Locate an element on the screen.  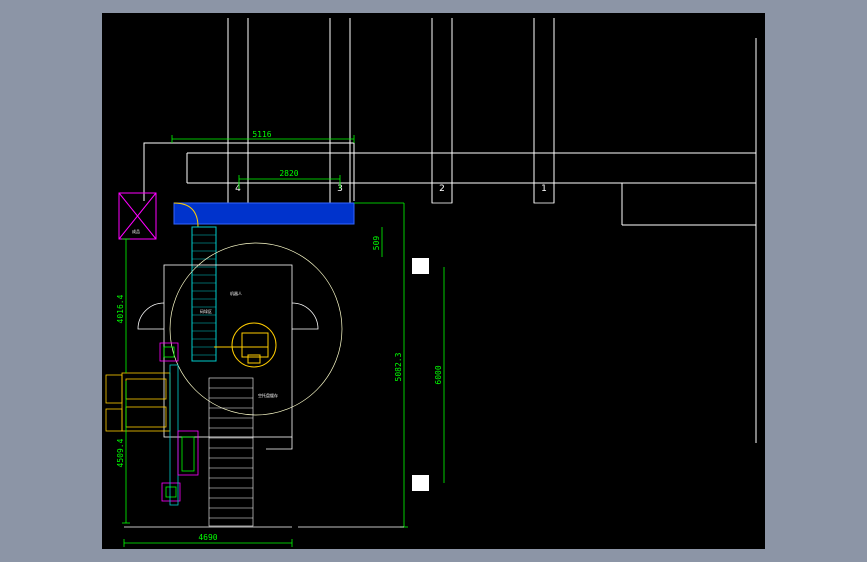
fence-return is located at coordinates (279, 443).